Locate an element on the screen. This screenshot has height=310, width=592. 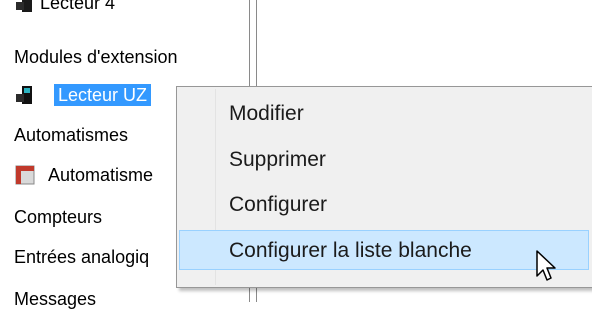
menu-item-modifier: Modifier is located at coordinates (384, 114).